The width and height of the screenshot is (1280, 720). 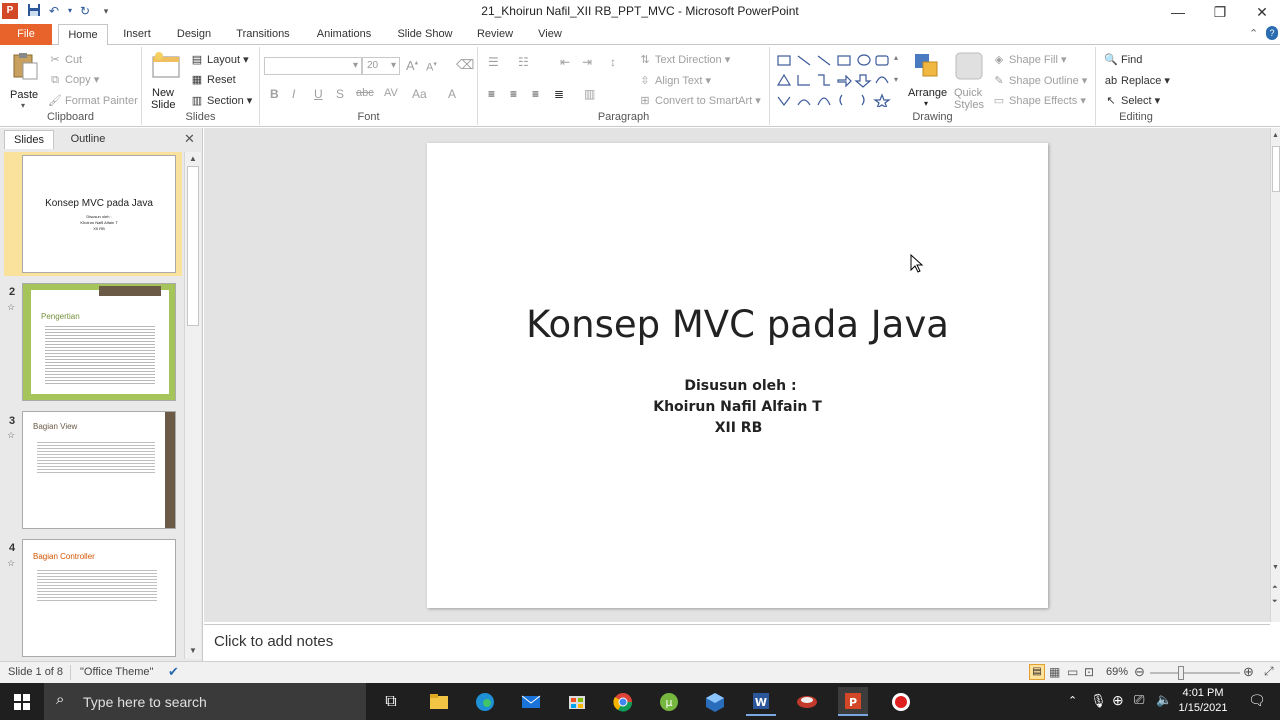 I want to click on tab-animations: Animations, so click(x=344, y=34).